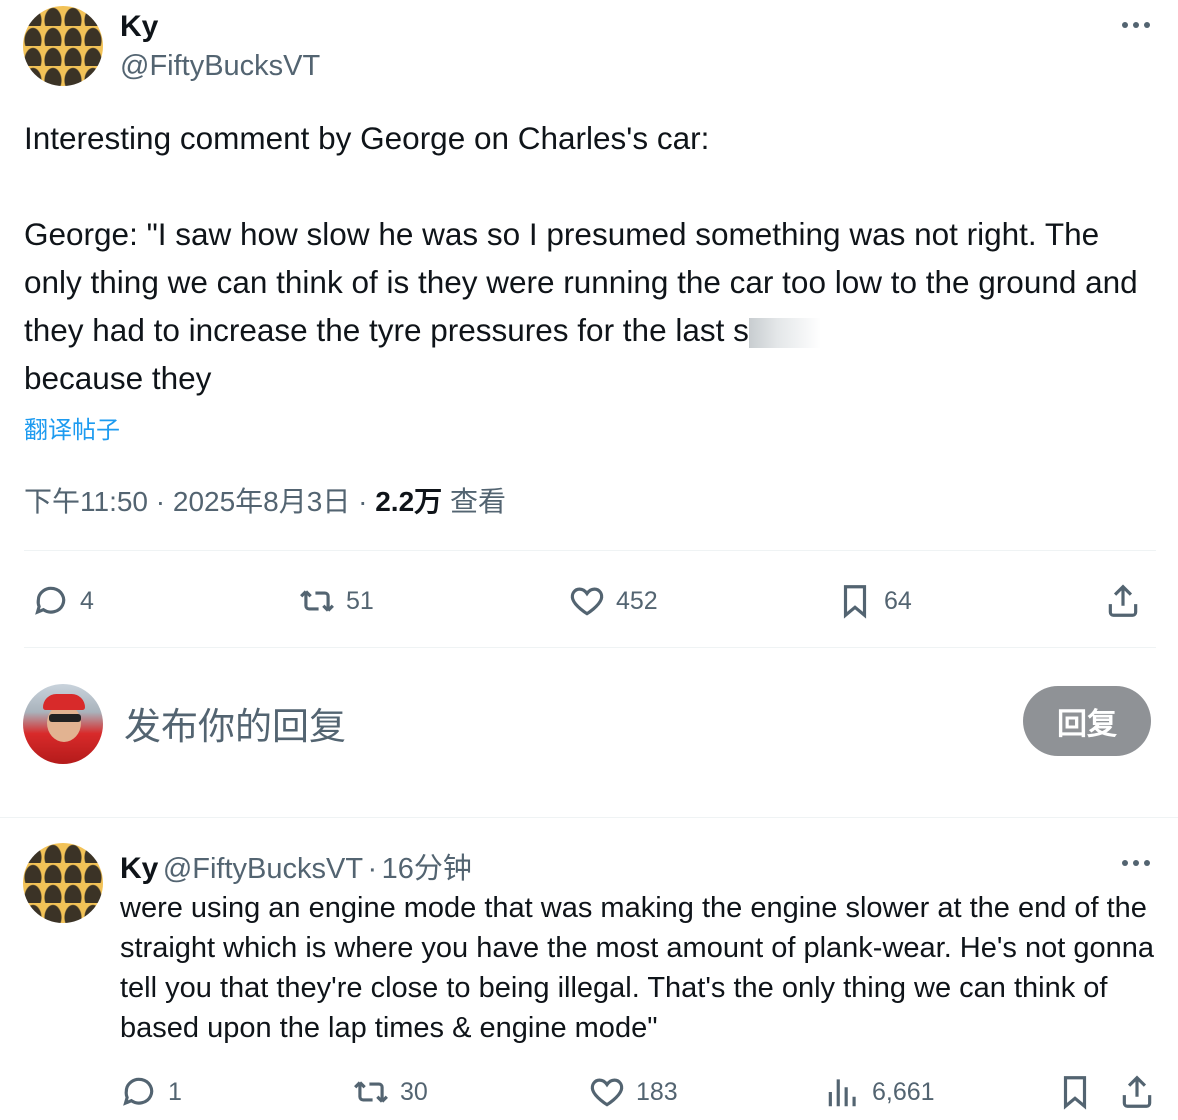  What do you see at coordinates (220, 66) in the screenshot?
I see `author-handle: @FiftyBucksVT` at bounding box center [220, 66].